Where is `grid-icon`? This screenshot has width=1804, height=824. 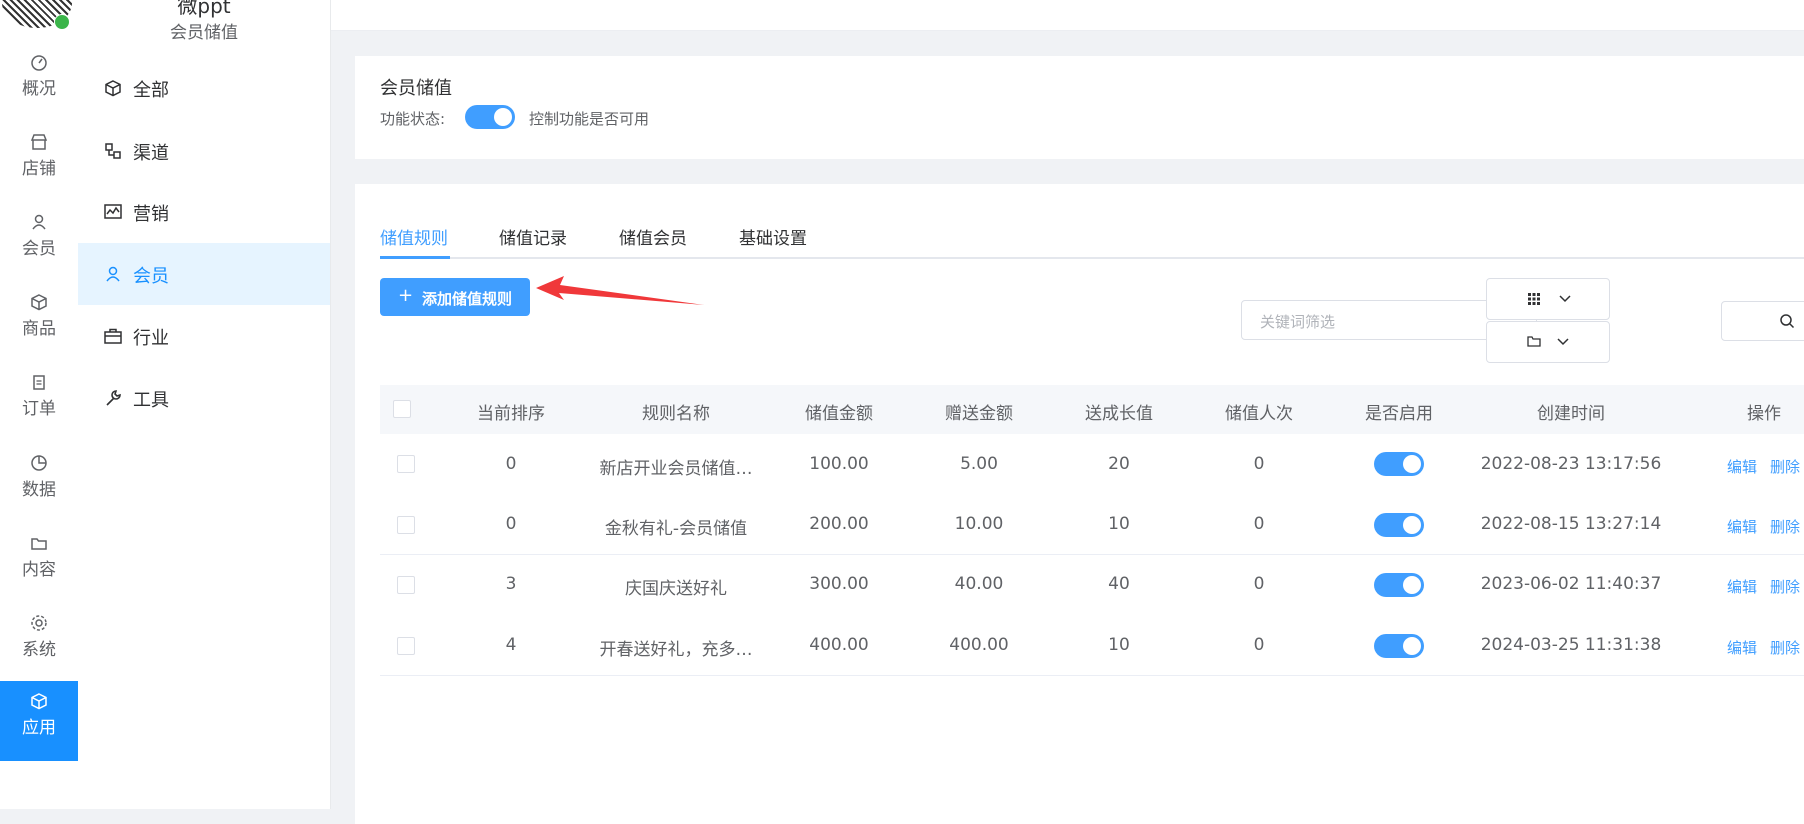 grid-icon is located at coordinates (1534, 299).